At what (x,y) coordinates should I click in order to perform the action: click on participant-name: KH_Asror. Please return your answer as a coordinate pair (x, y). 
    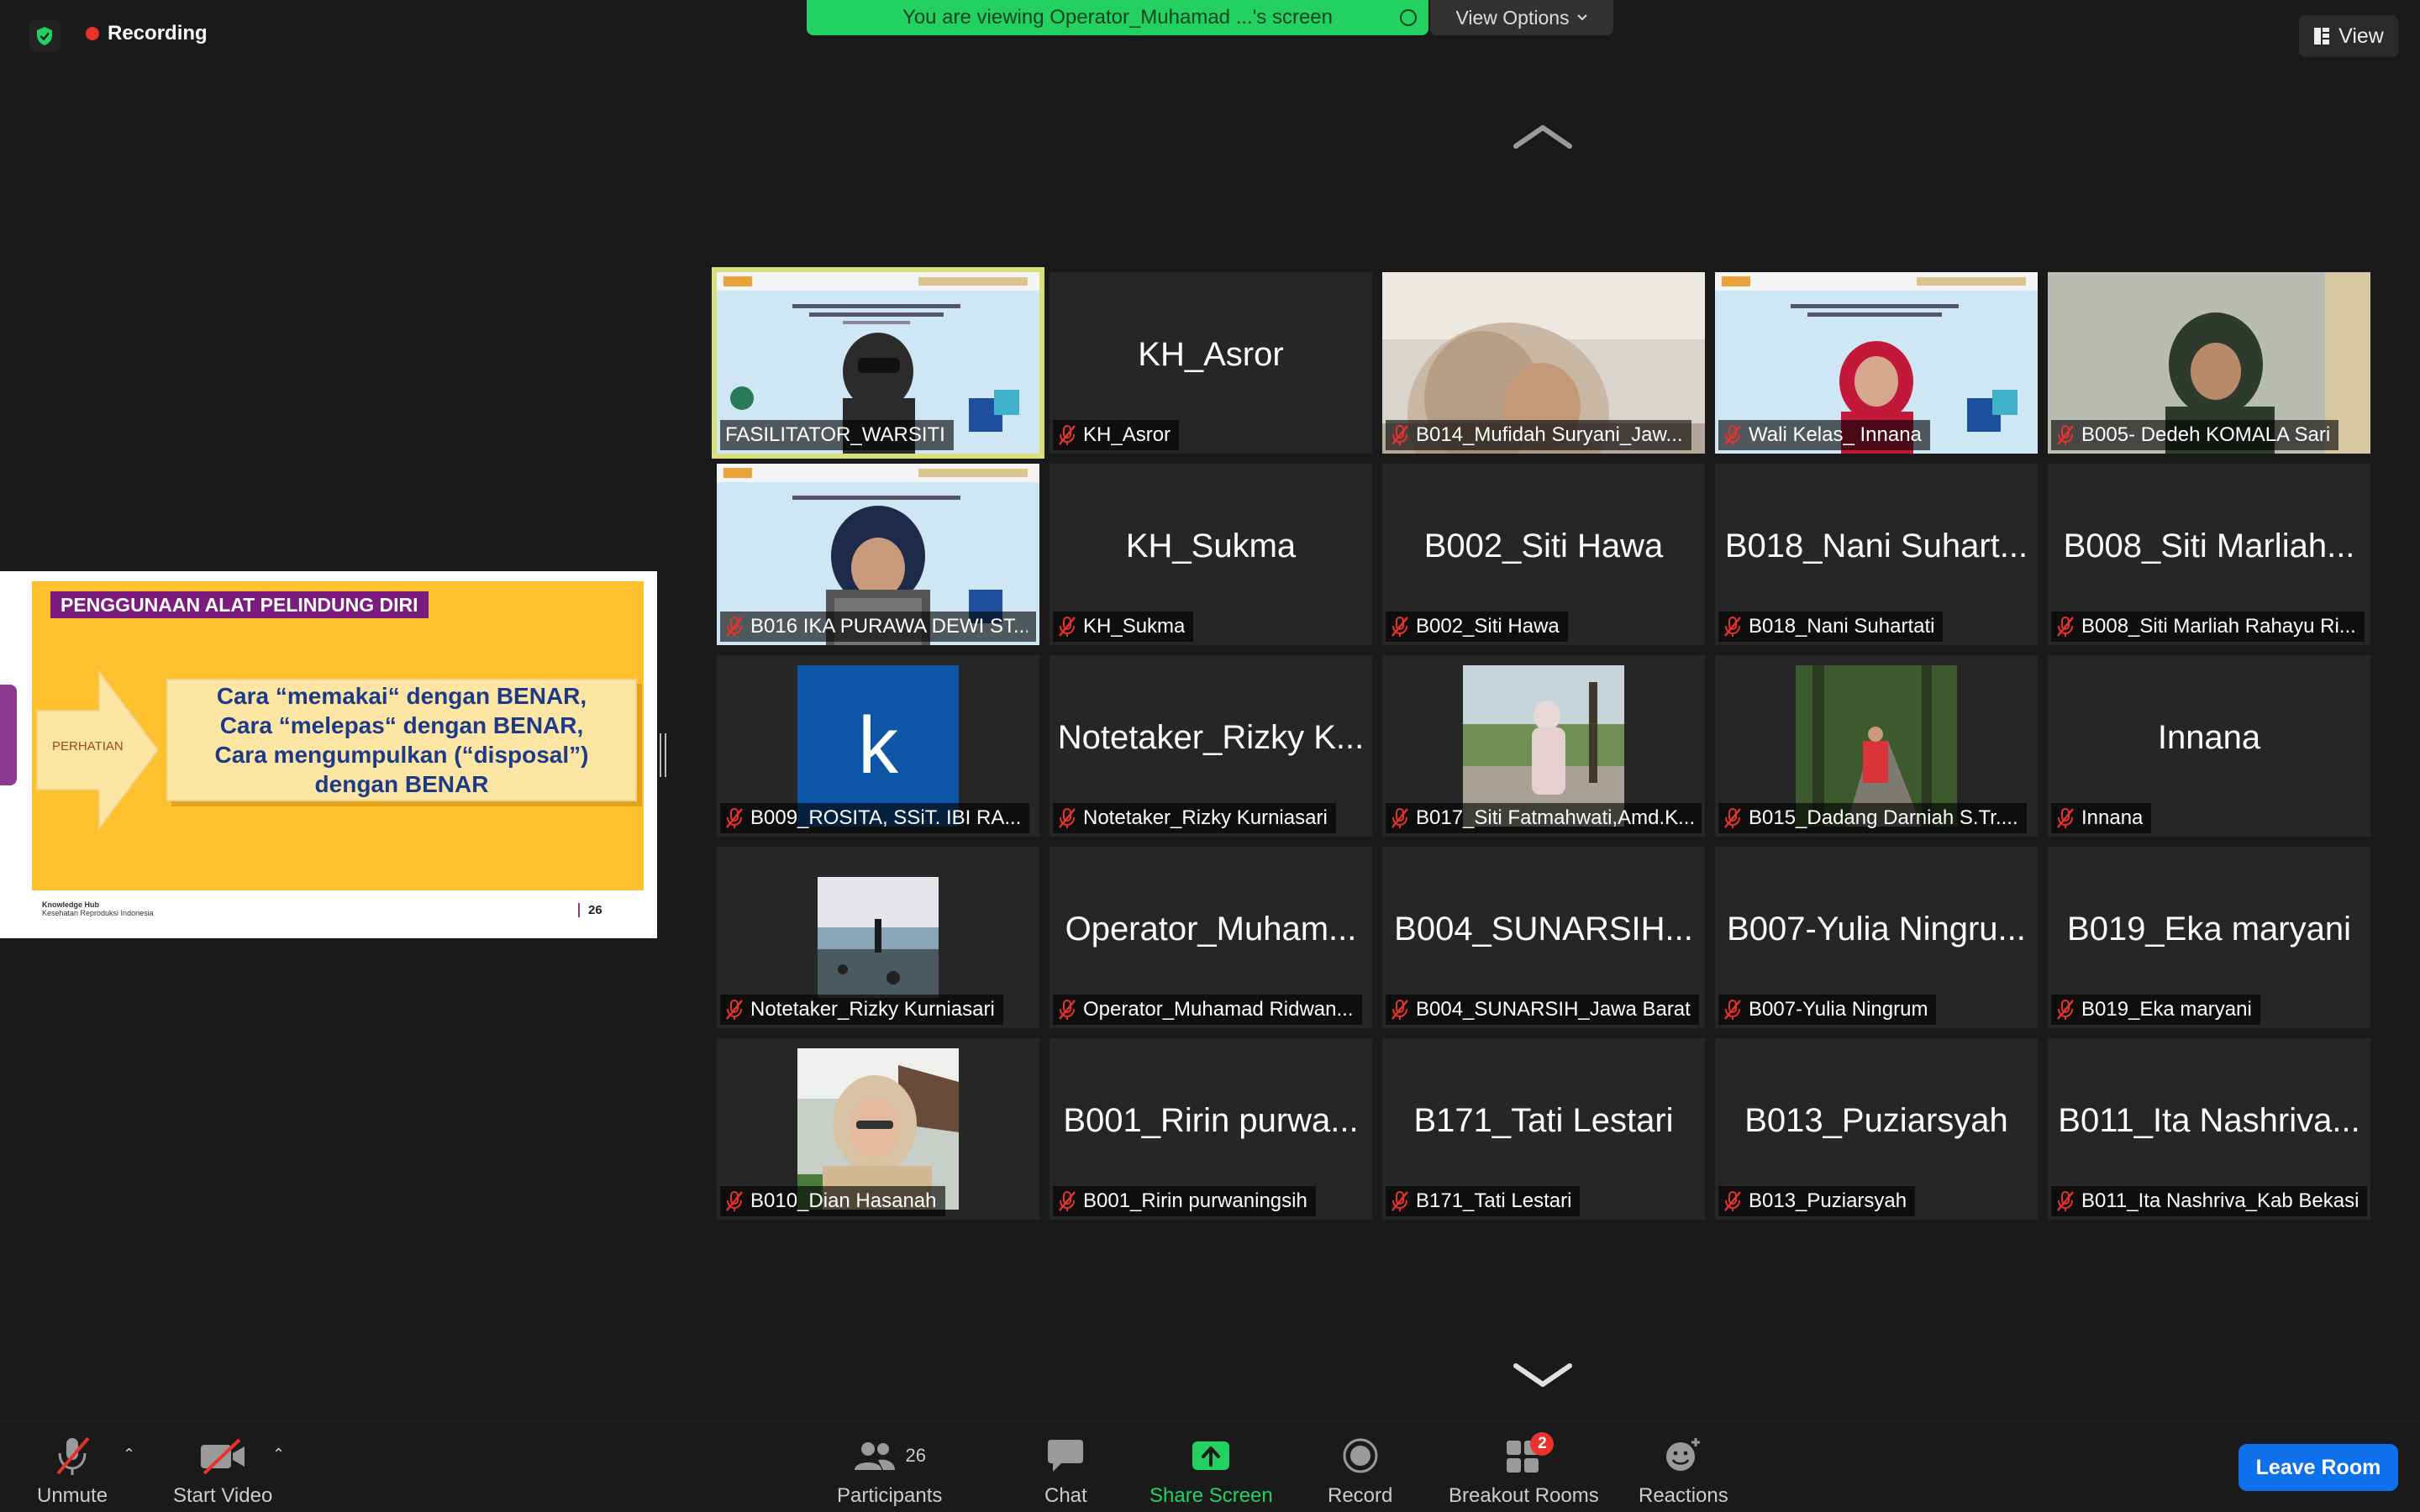
    Looking at the image, I should click on (1127, 434).